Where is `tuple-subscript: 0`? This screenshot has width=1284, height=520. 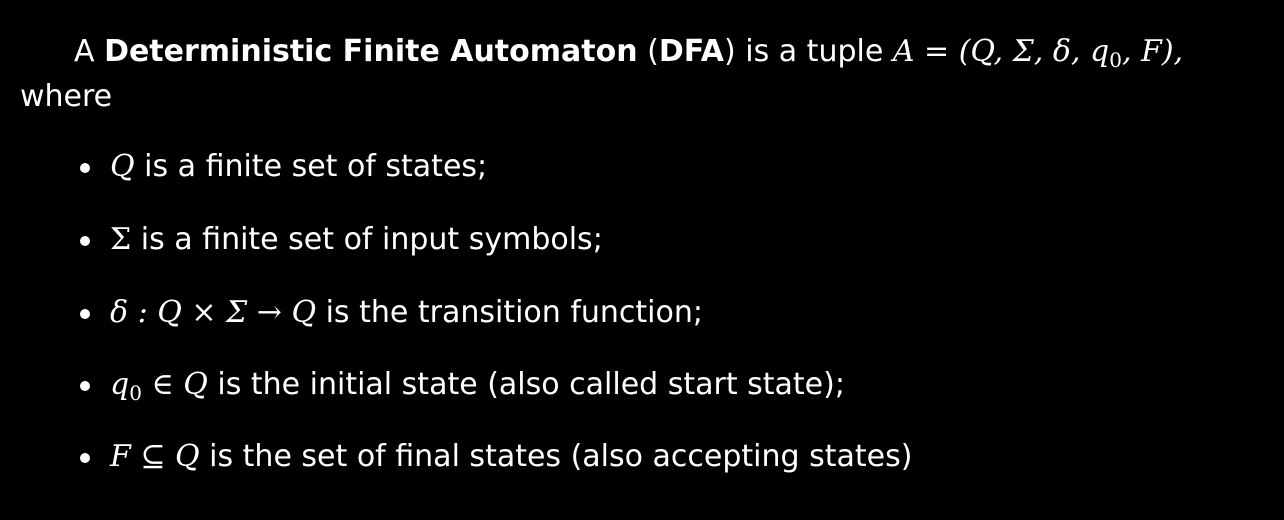
tuple-subscript: 0 is located at coordinates (1115, 60).